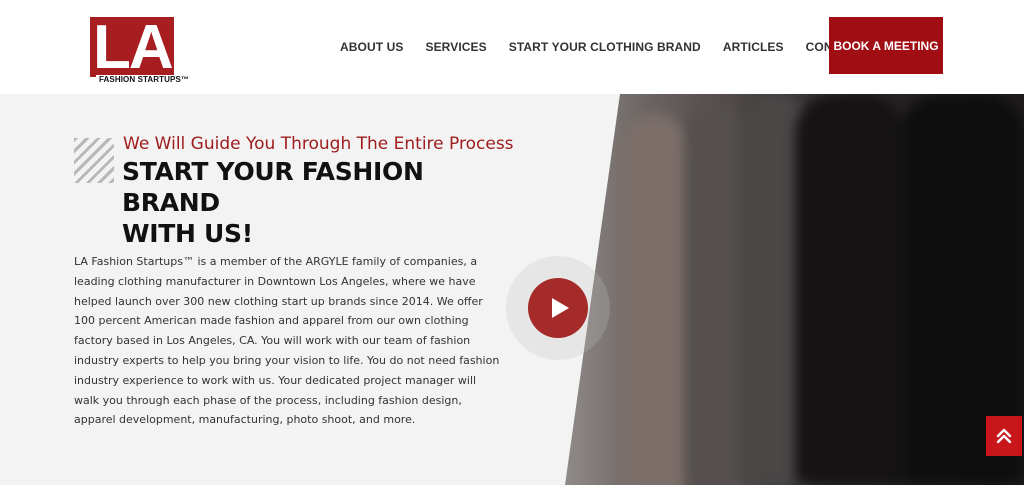 Image resolution: width=1024 pixels, height=485 pixels. What do you see at coordinates (273, 187) in the screenshot?
I see `hero-headline-line-1: START YOUR FASHION BRAND` at bounding box center [273, 187].